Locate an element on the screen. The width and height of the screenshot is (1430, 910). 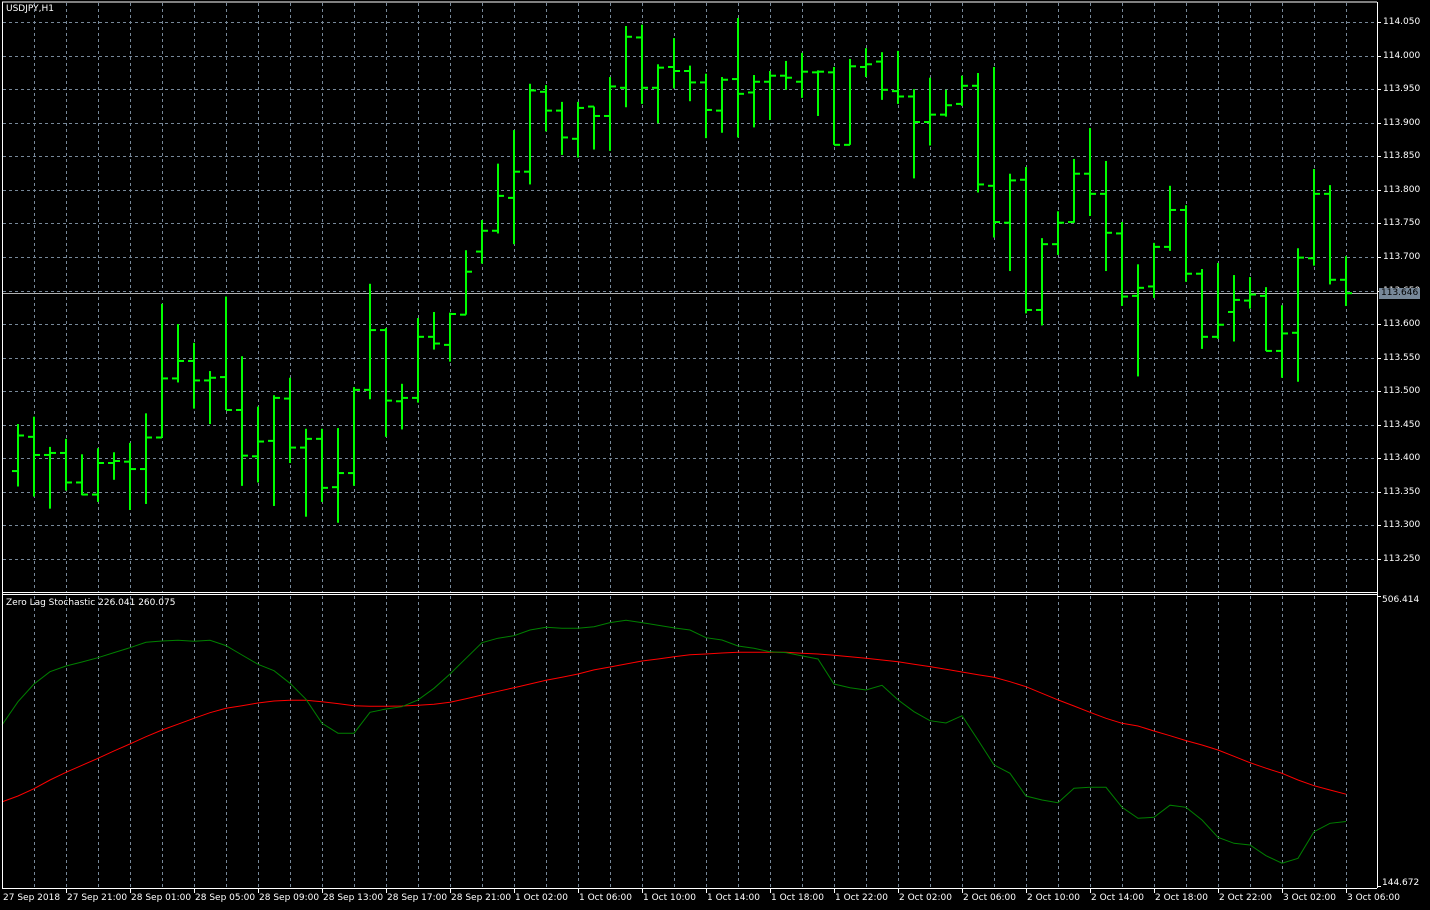
time-label: 1 Oct 10:00 is located at coordinates (669, 898).